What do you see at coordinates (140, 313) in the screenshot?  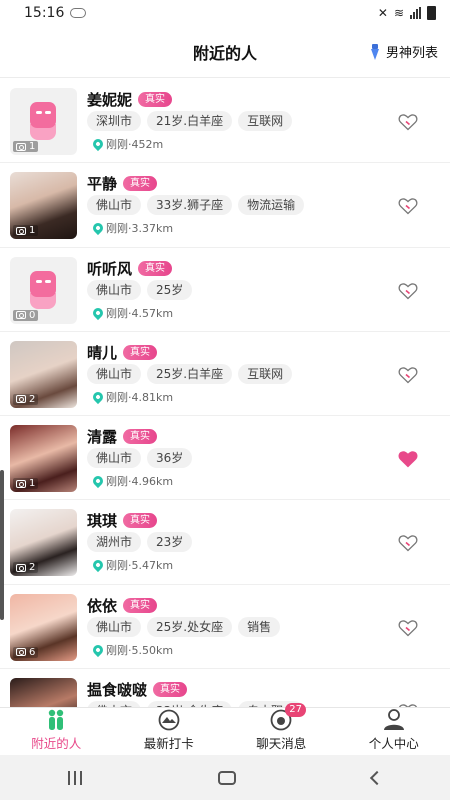 I see `distance-text: 刚刚·4.57km` at bounding box center [140, 313].